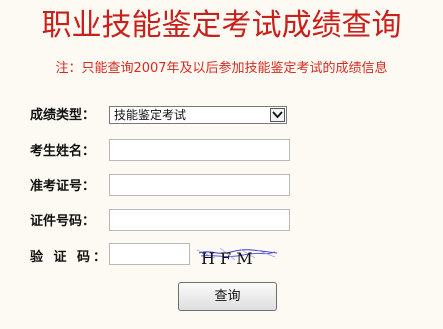  Describe the element at coordinates (63, 221) in the screenshot. I see `id-number-label: 证件号码：` at that location.